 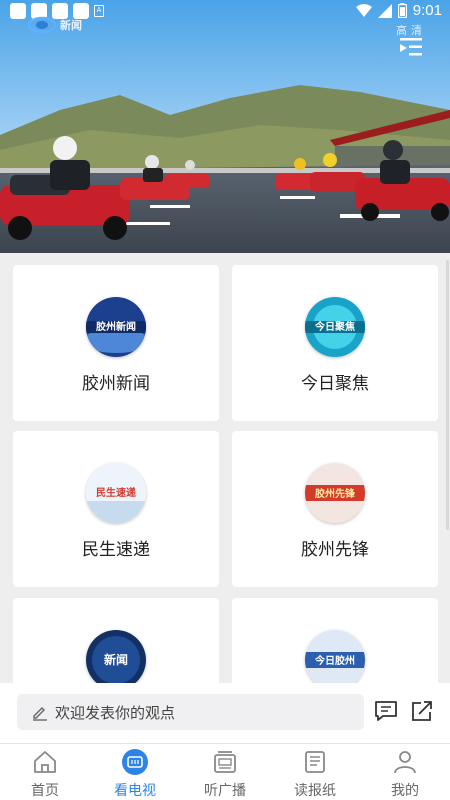 What do you see at coordinates (116, 550) in the screenshot?
I see `program-title: 民生速递` at bounding box center [116, 550].